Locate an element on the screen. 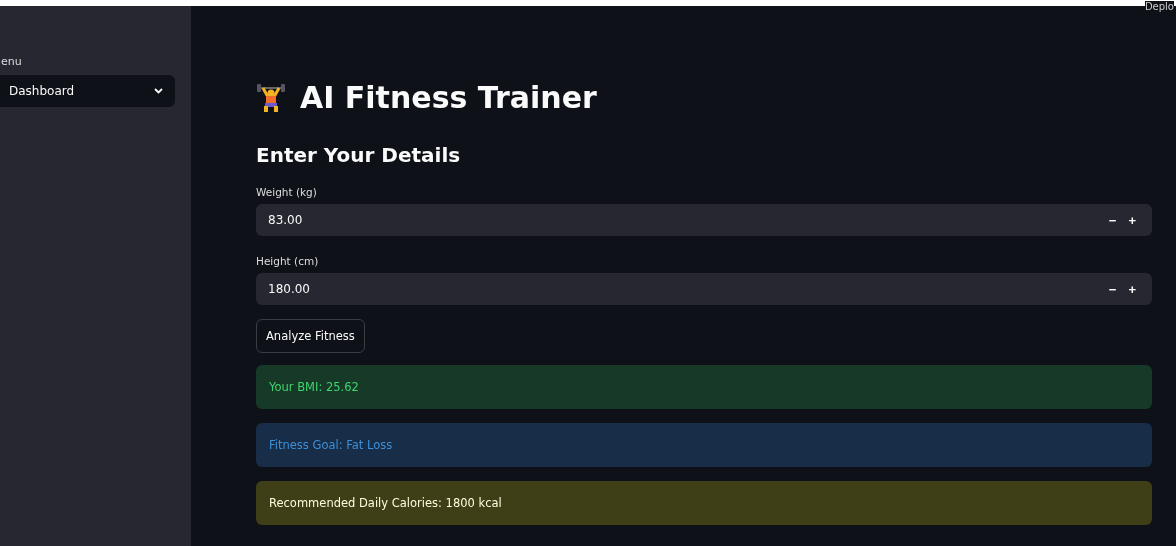 This screenshot has width=1176, height=546. sidebar-label: enu is located at coordinates (11, 61).